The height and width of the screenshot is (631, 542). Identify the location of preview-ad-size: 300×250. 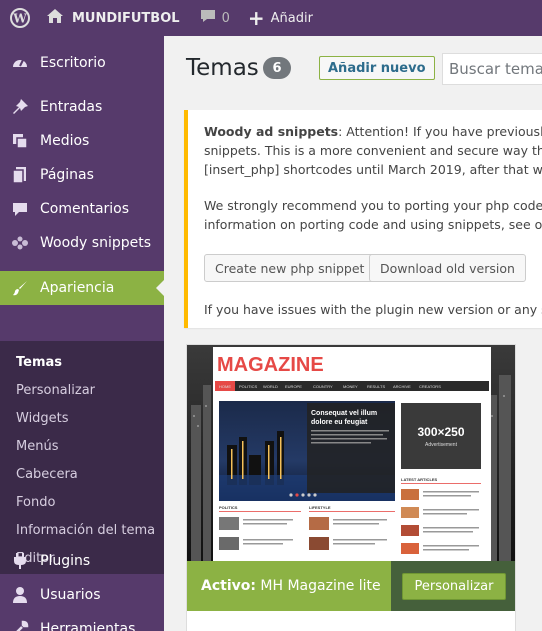
(440, 432).